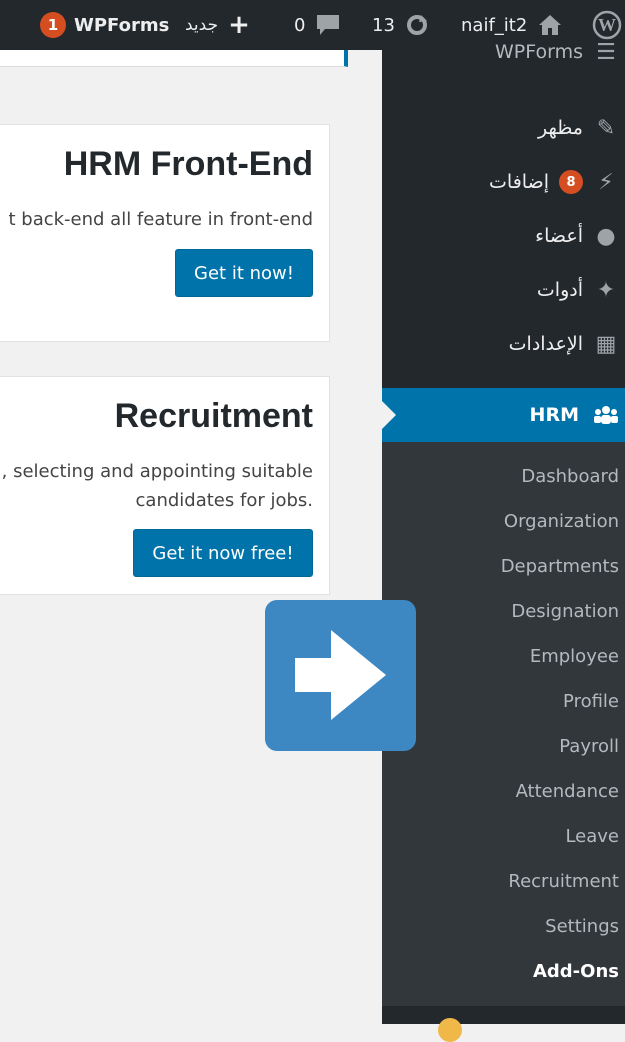  I want to click on comments-count: 0, so click(300, 25).